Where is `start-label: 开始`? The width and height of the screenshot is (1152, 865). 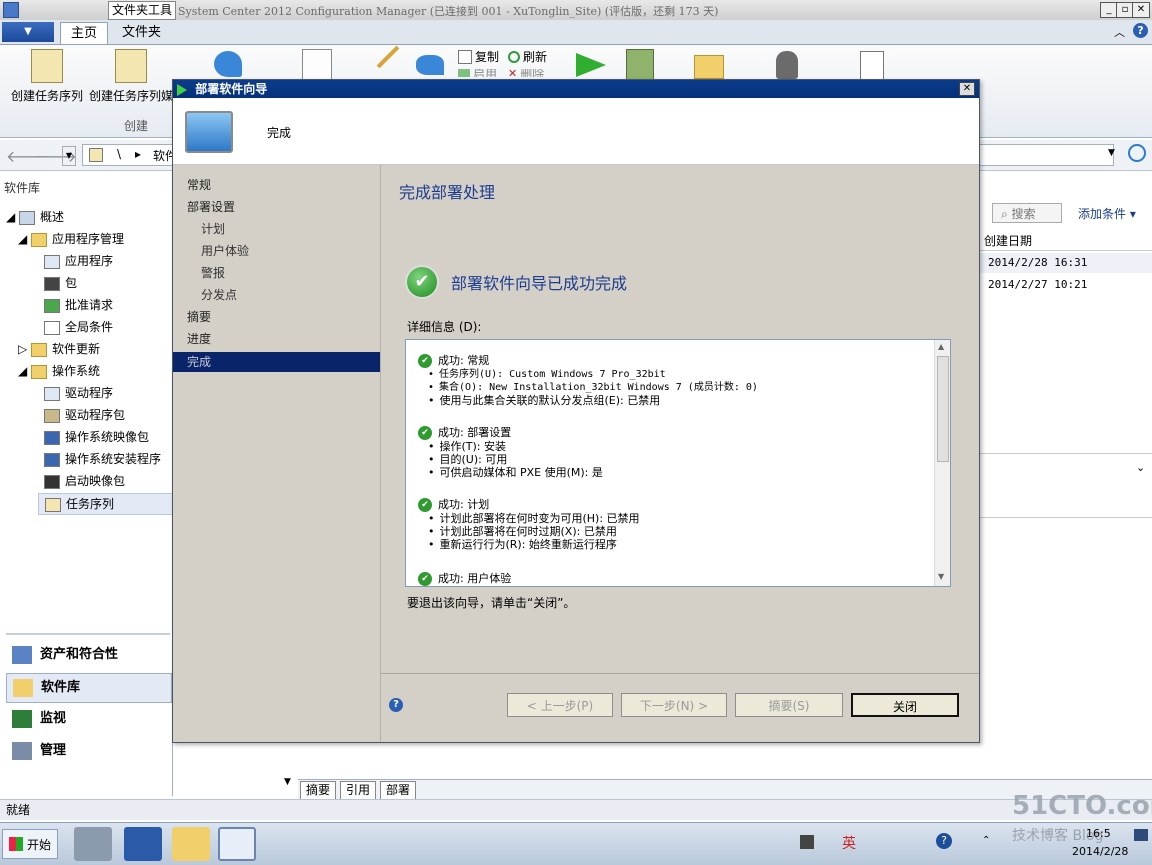 start-label: 开始 is located at coordinates (39, 844).